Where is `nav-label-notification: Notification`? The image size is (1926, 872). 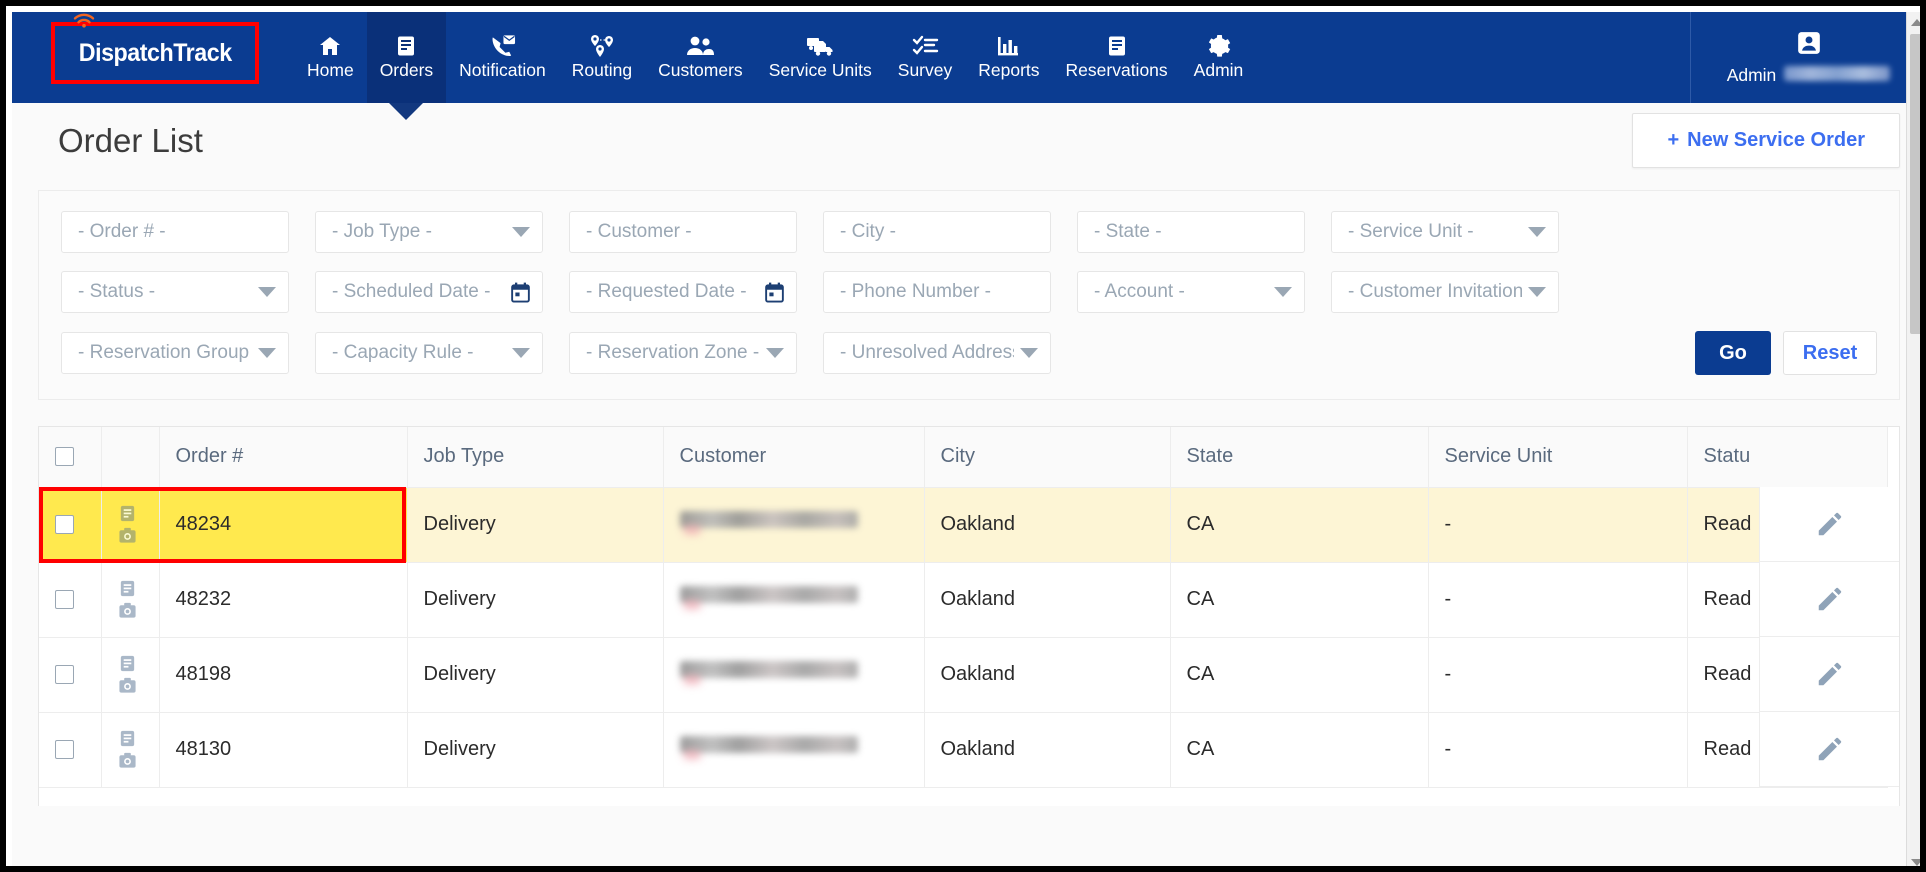 nav-label-notification: Notification is located at coordinates (502, 70).